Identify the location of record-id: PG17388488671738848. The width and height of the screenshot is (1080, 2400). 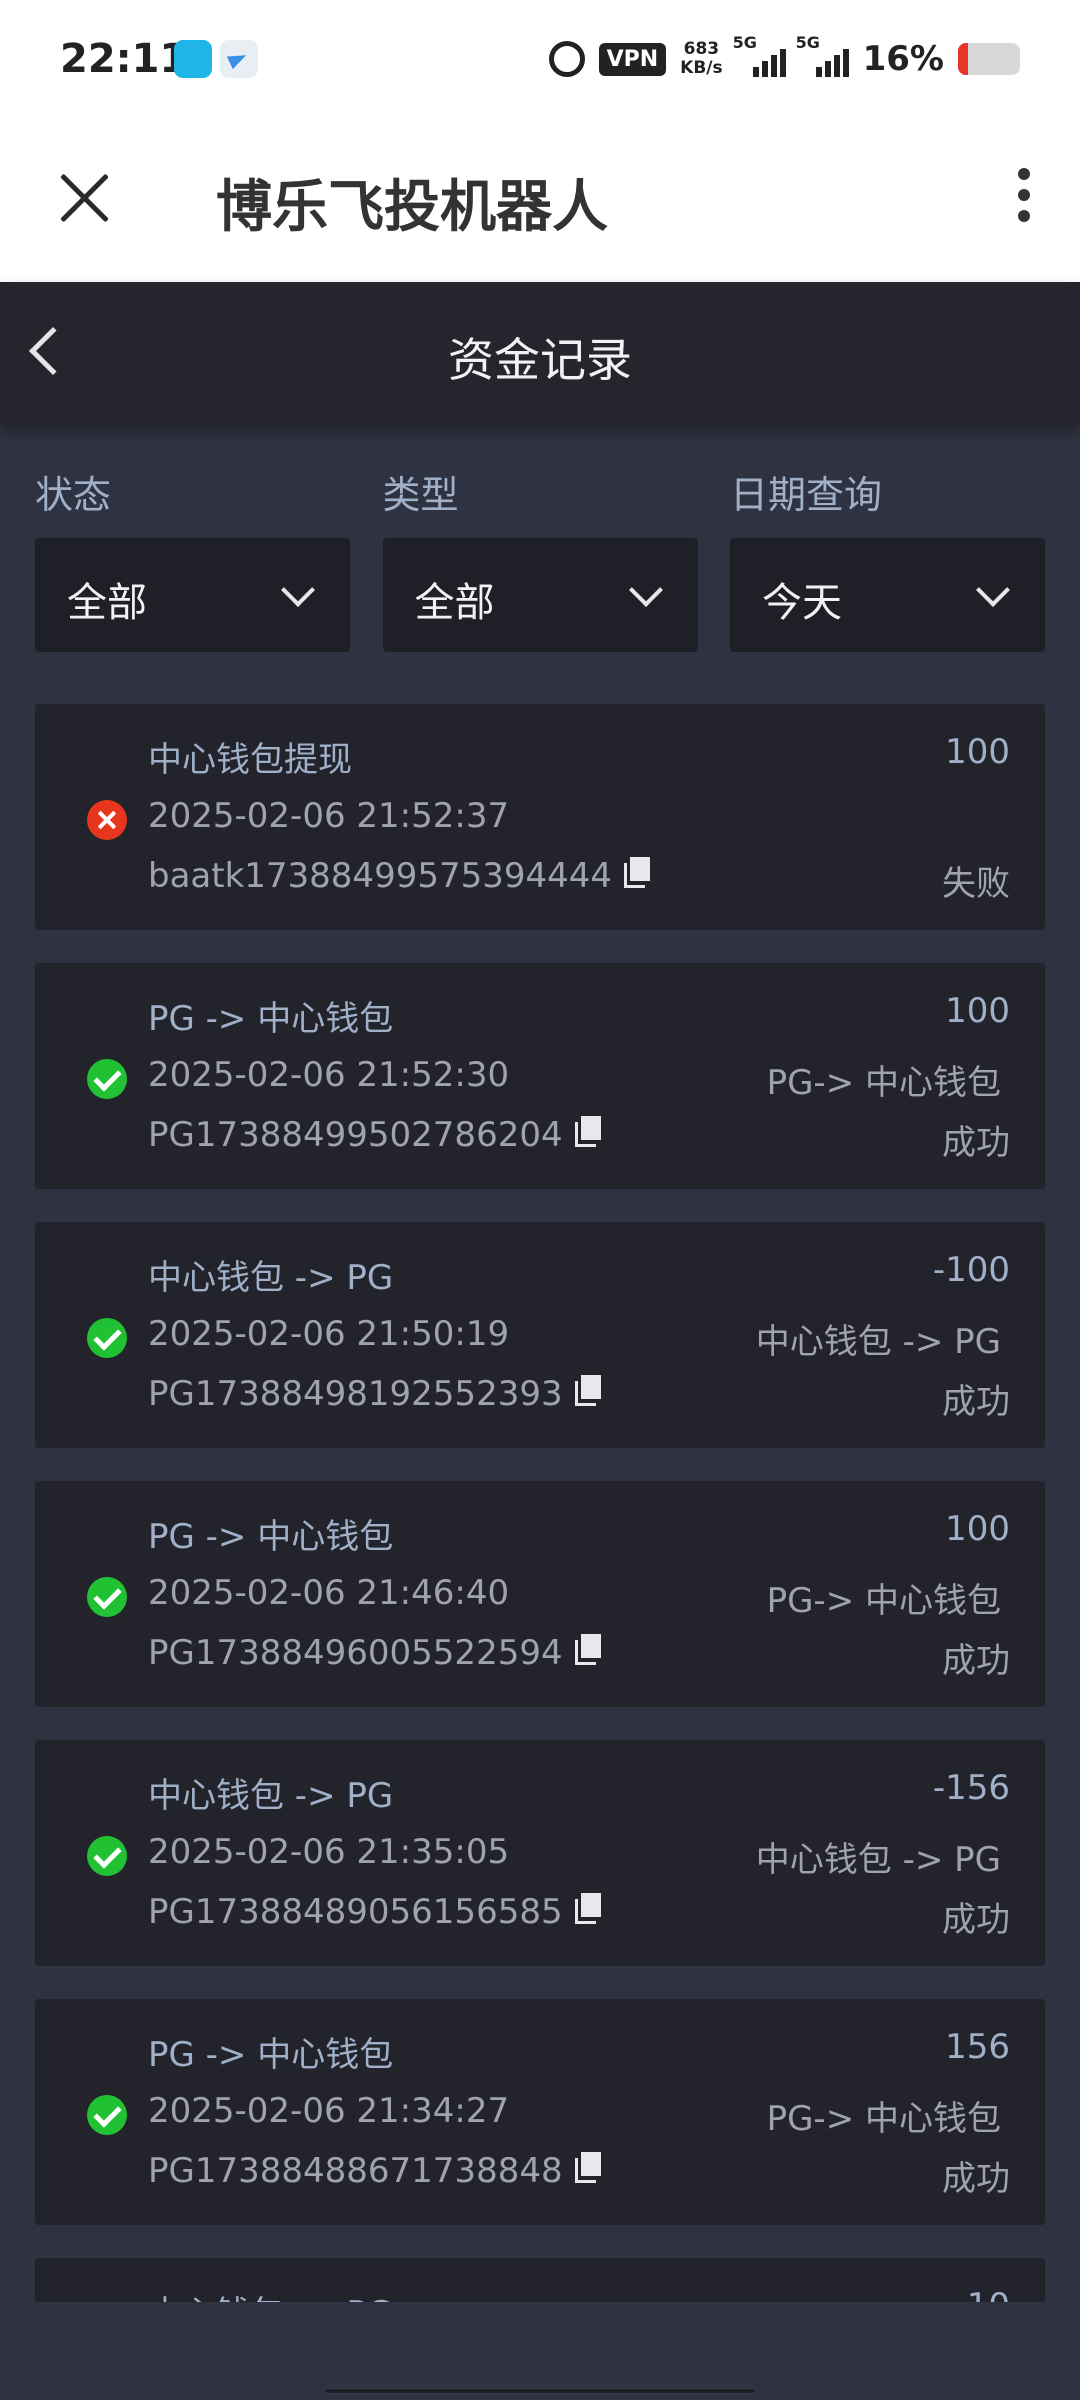
(374, 2171).